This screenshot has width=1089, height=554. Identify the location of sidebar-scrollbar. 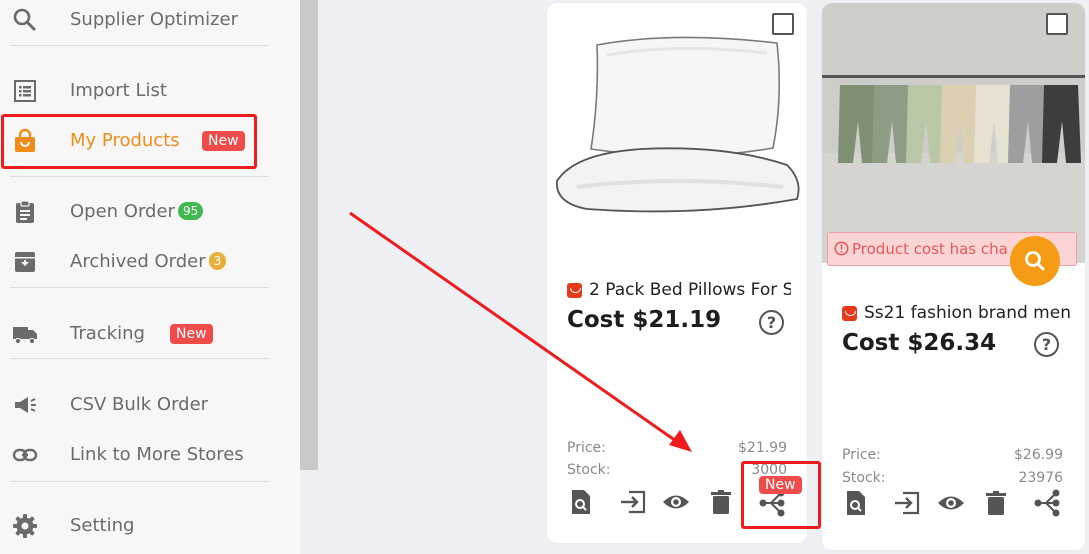
(309, 235).